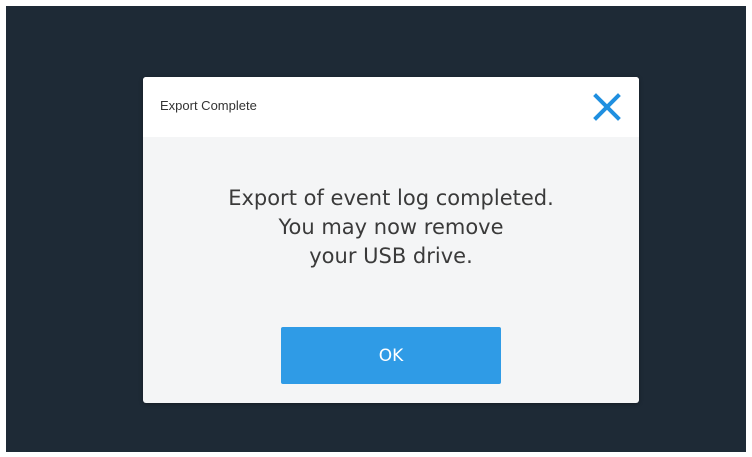 This screenshot has height=457, width=752. Describe the element at coordinates (208, 105) in the screenshot. I see `dialog-title: Export Complete` at that location.